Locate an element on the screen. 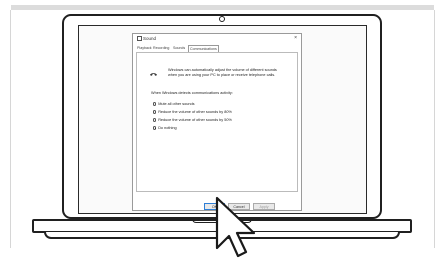 This screenshot has width=445, height=262. option-do-nothing: Do nothing is located at coordinates (165, 128).